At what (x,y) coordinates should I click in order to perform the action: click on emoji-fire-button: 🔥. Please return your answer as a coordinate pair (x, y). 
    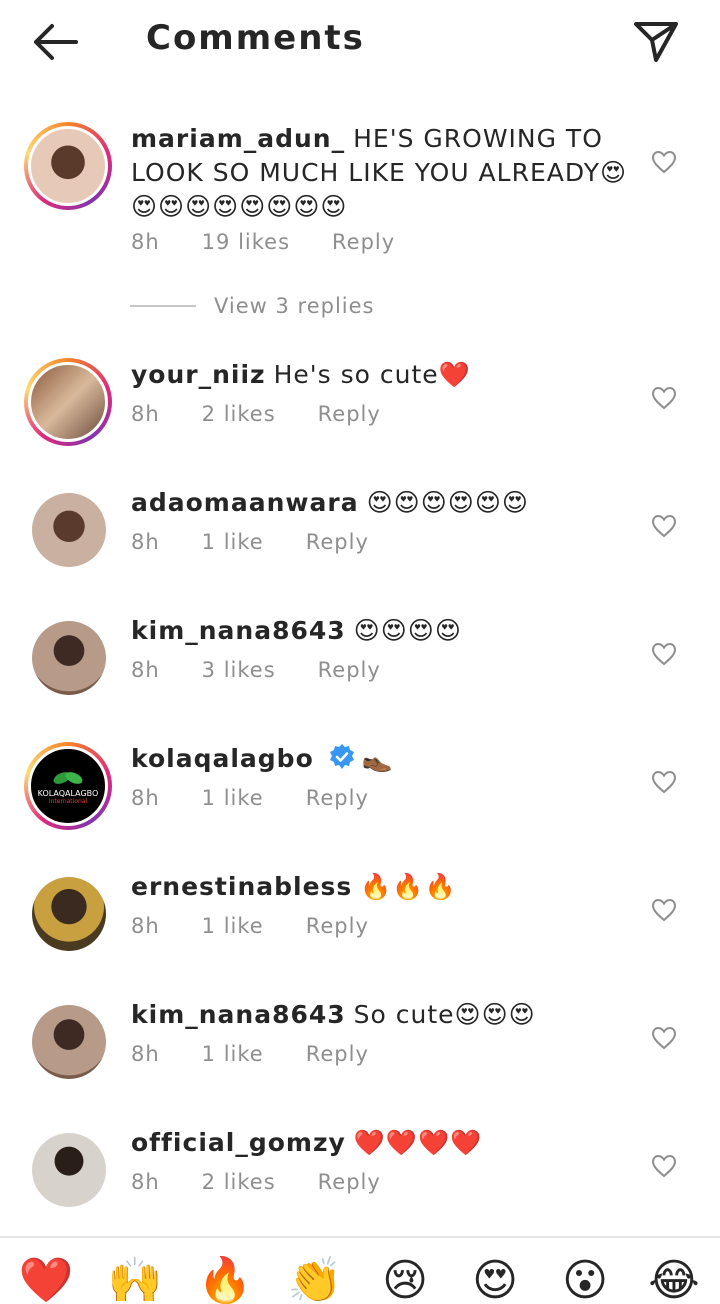
    Looking at the image, I should click on (225, 1280).